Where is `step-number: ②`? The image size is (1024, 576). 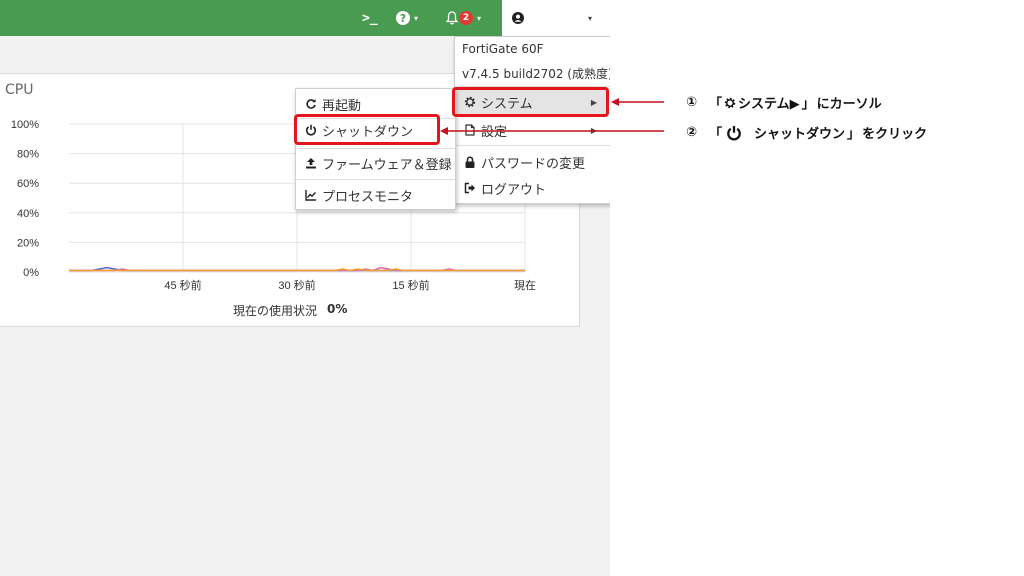
step-number: ② is located at coordinates (692, 132).